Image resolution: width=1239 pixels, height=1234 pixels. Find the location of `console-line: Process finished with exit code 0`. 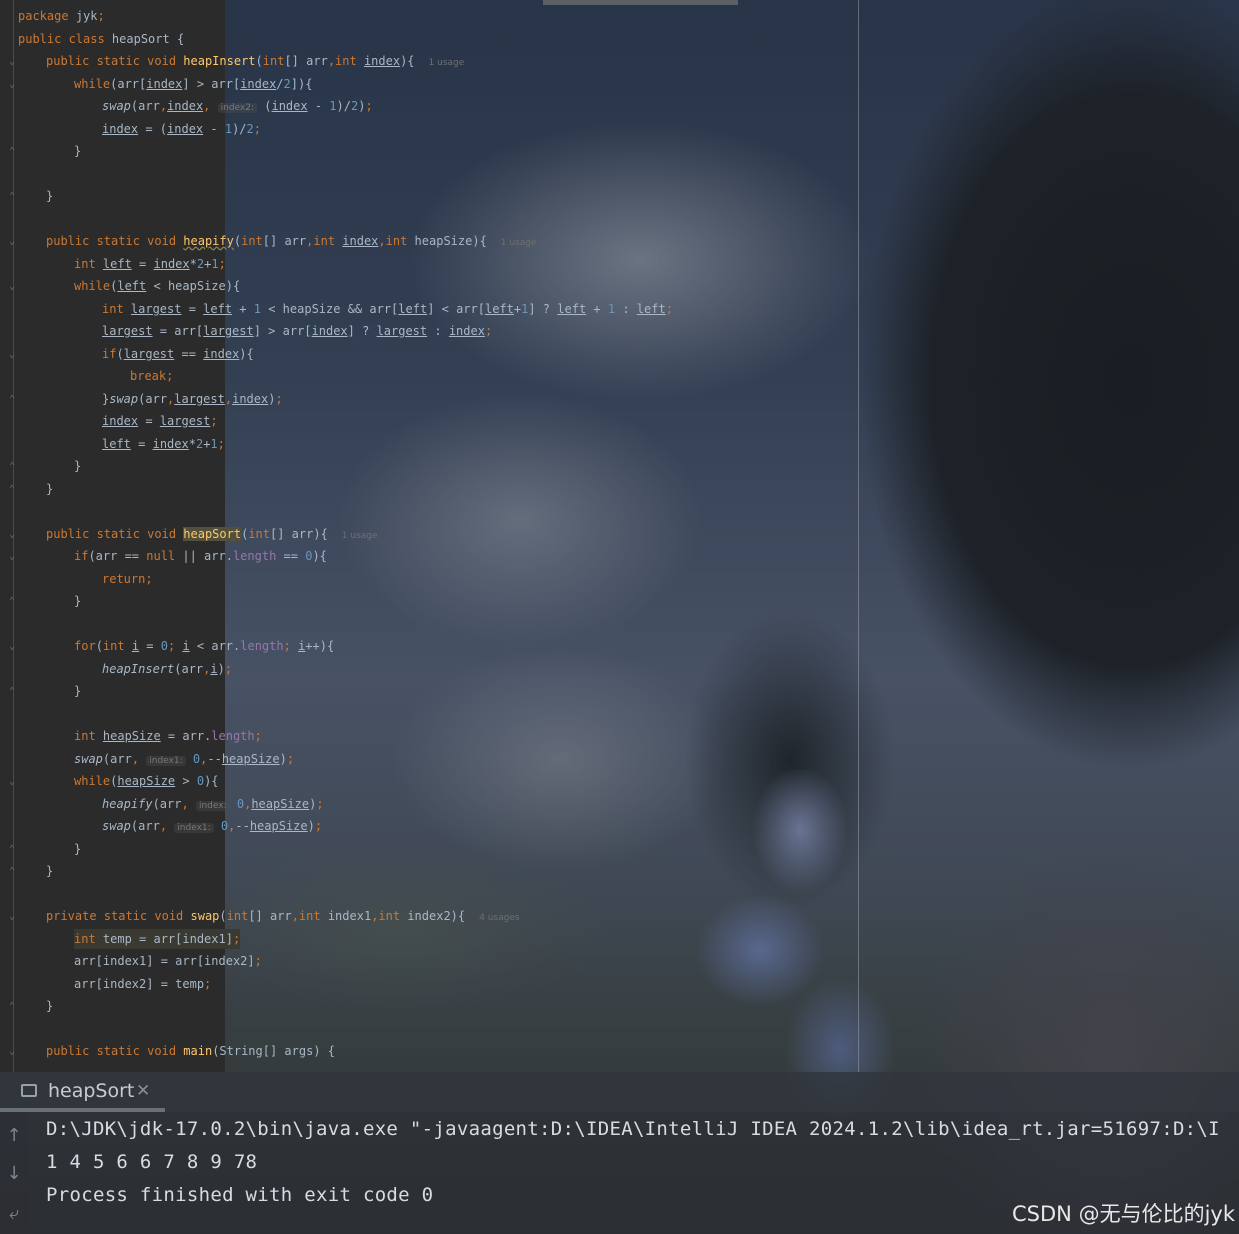

console-line: Process finished with exit code 0 is located at coordinates (240, 1195).